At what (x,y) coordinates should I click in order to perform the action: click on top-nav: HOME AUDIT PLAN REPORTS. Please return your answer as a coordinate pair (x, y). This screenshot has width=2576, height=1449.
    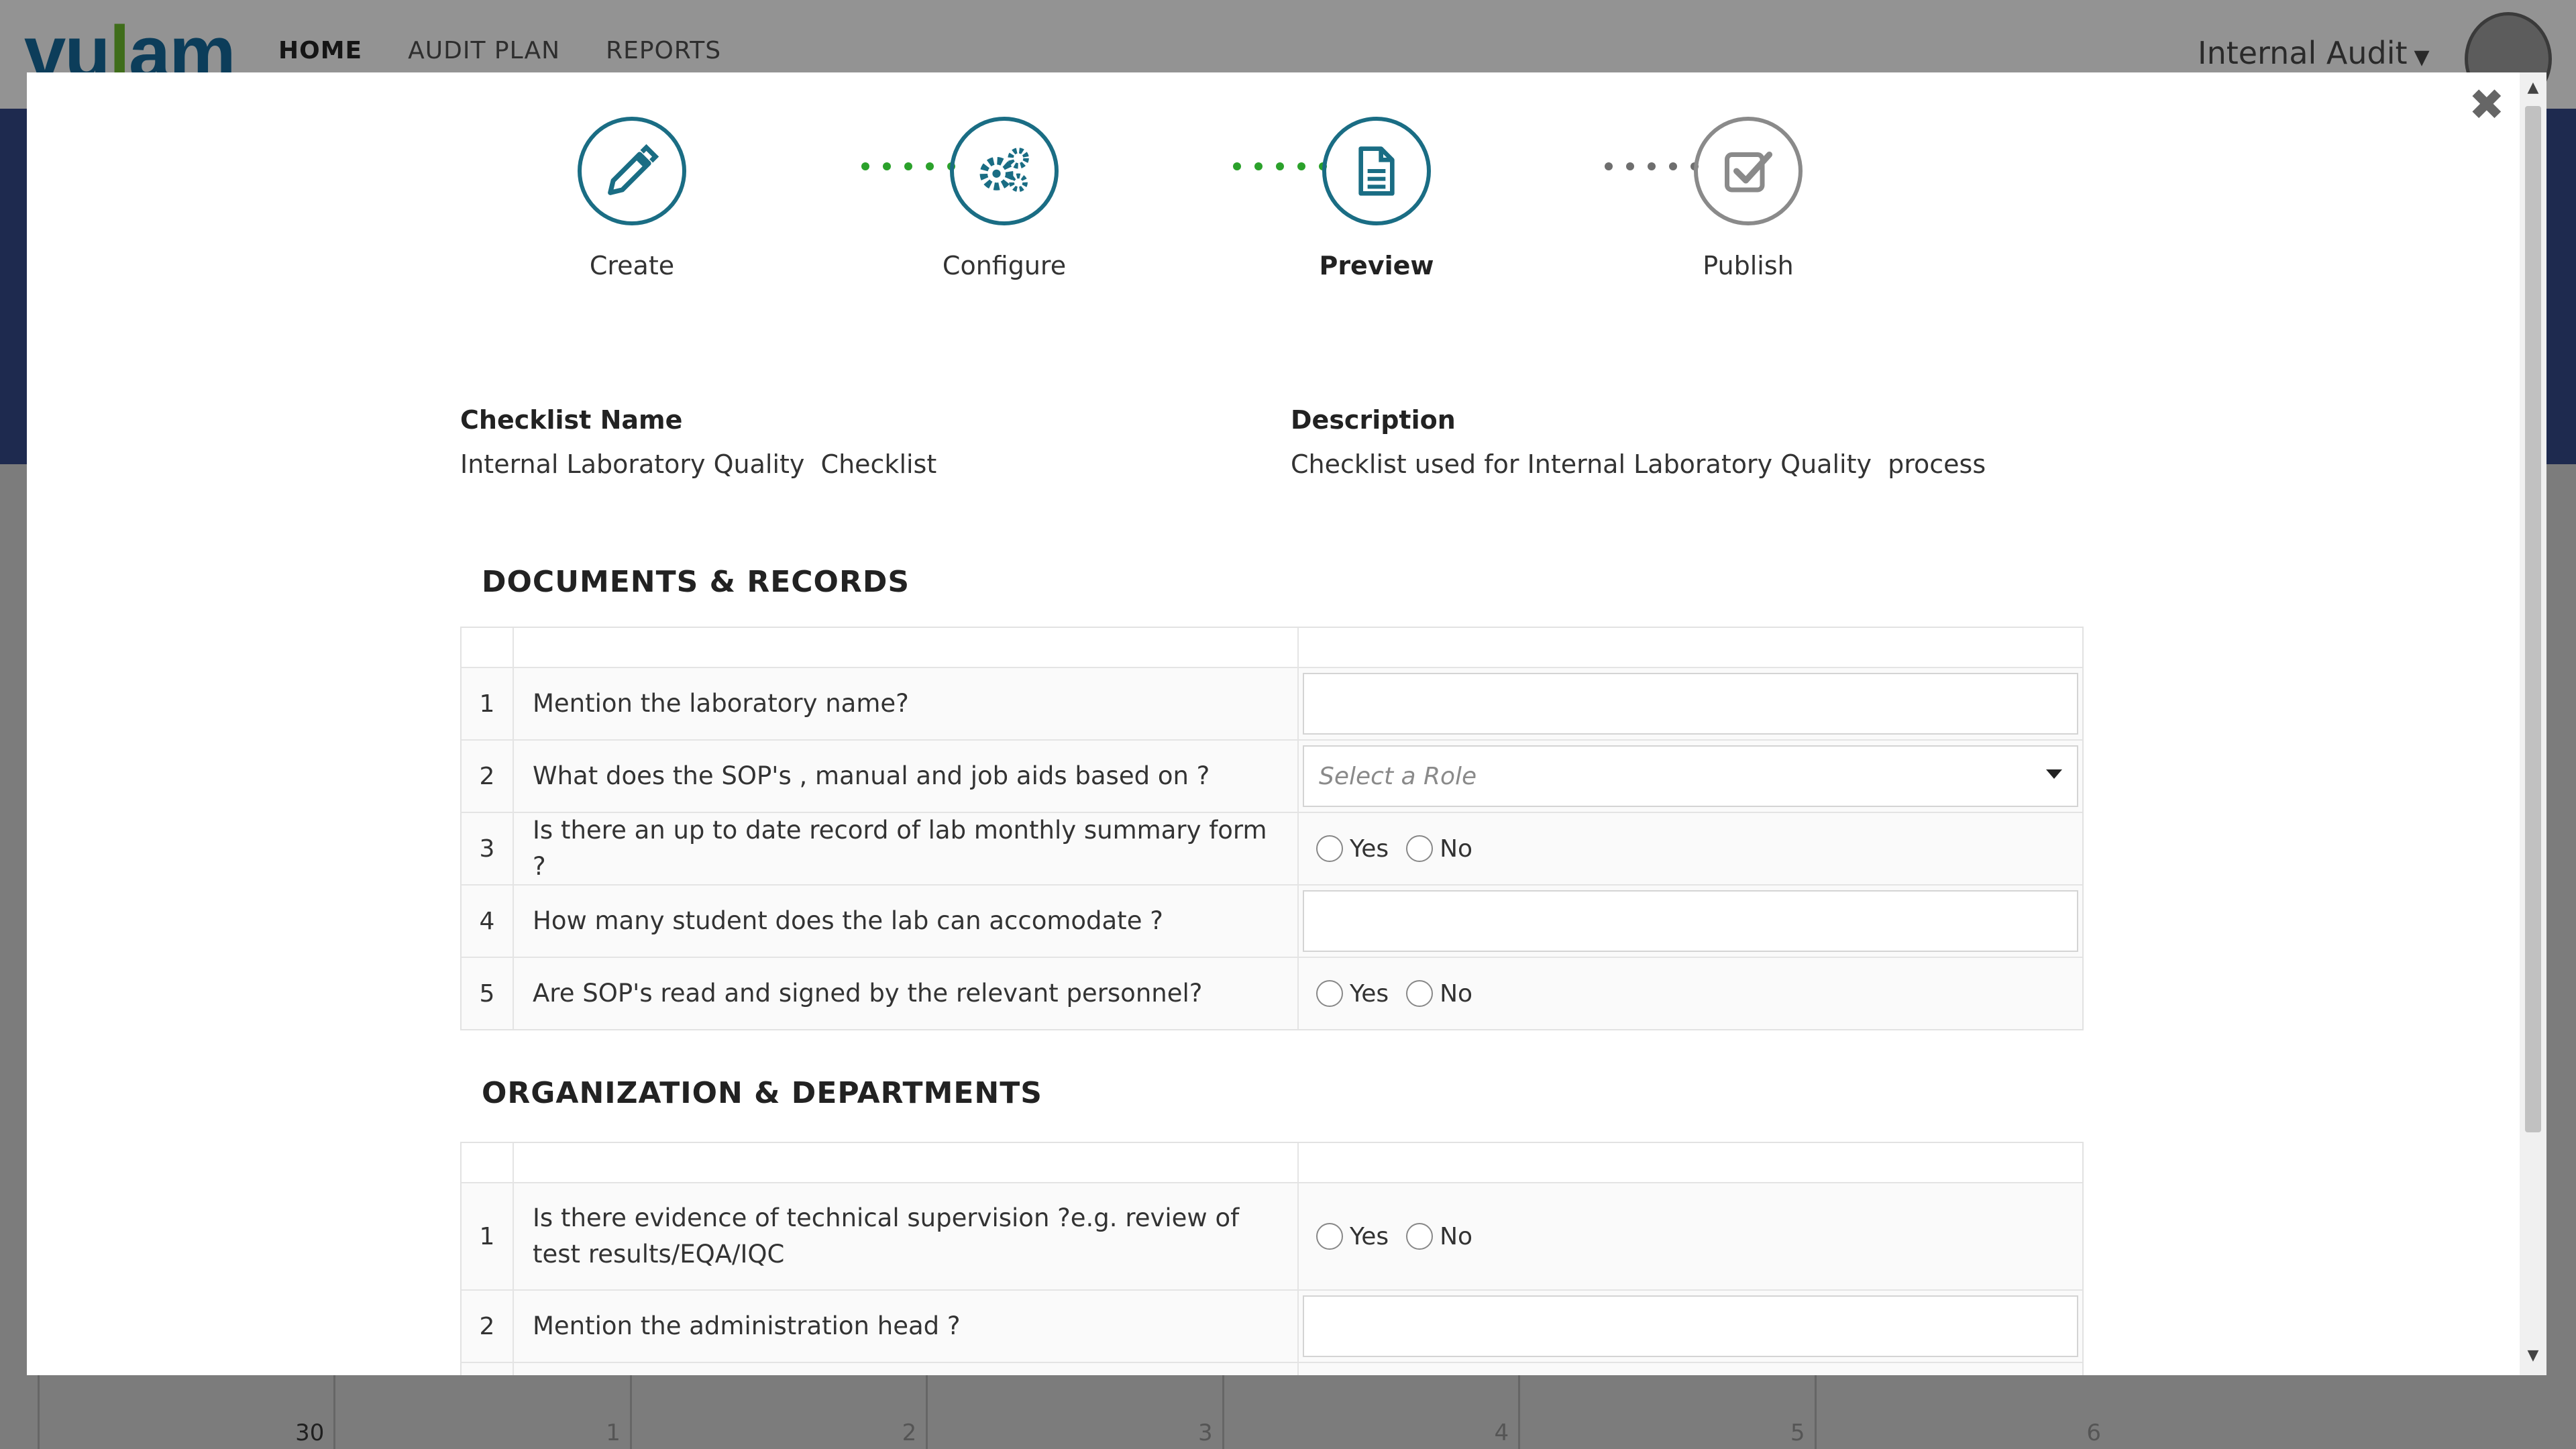
    Looking at the image, I should click on (499, 50).